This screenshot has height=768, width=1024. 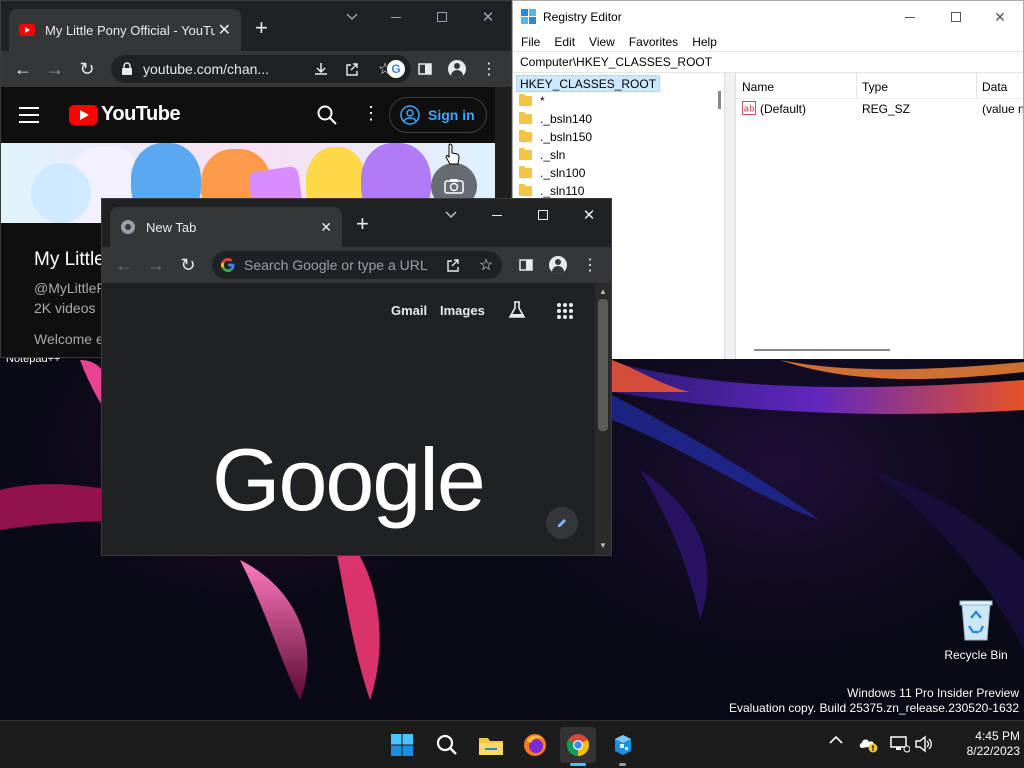 What do you see at coordinates (352, 17) in the screenshot?
I see `tab-search-chevron-icon` at bounding box center [352, 17].